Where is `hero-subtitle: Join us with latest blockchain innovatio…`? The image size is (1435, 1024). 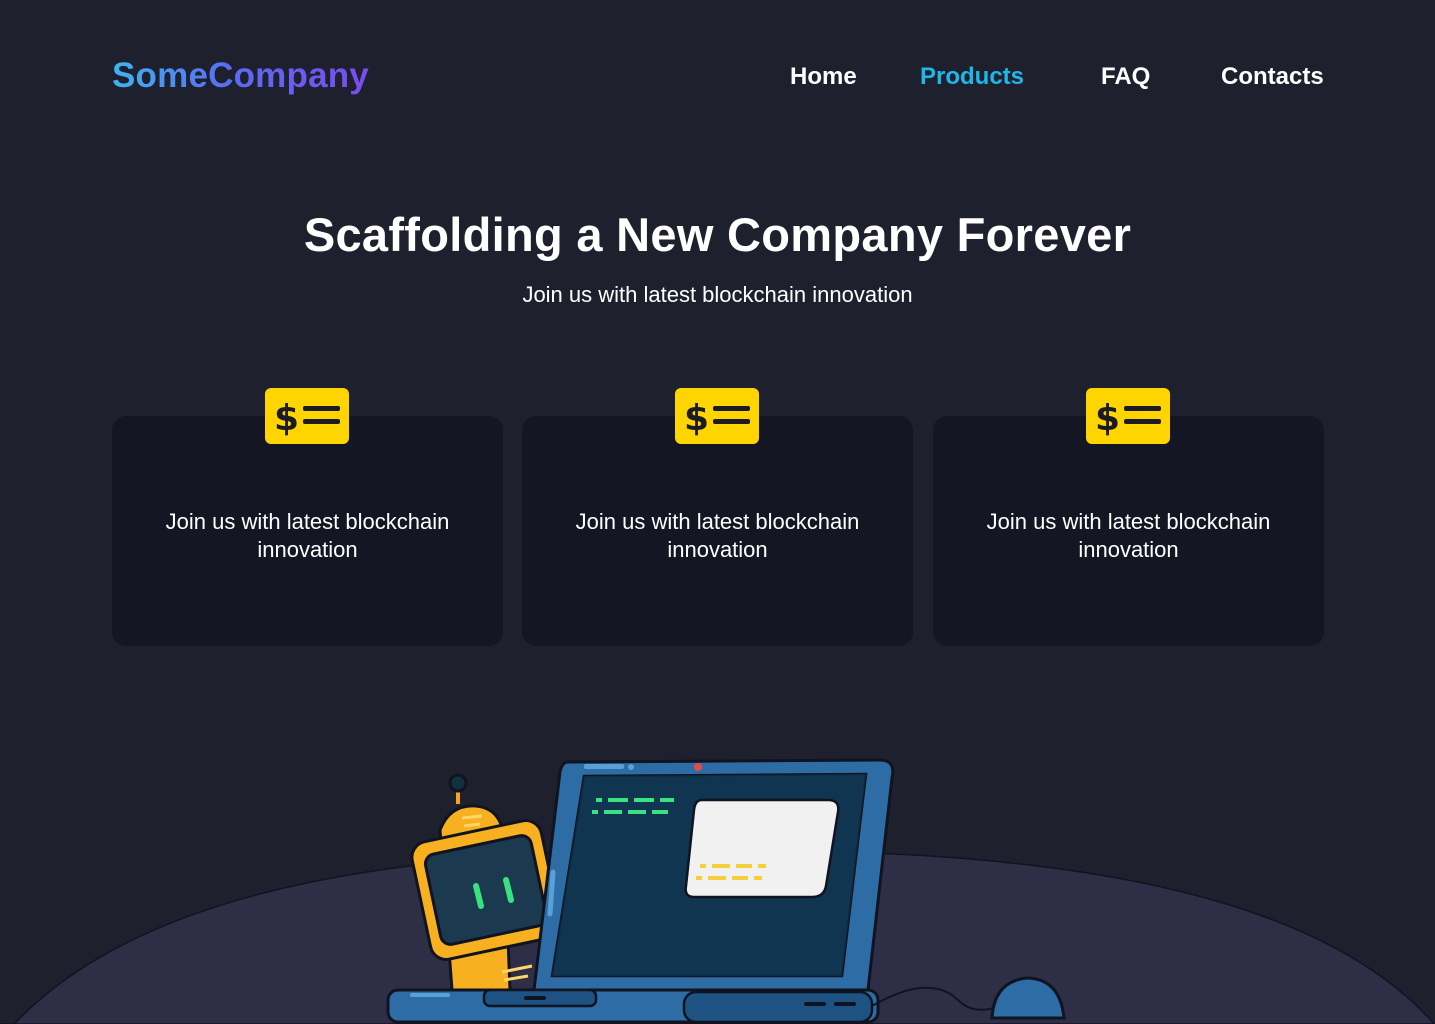 hero-subtitle: Join us with latest blockchain innovatio… is located at coordinates (717, 294).